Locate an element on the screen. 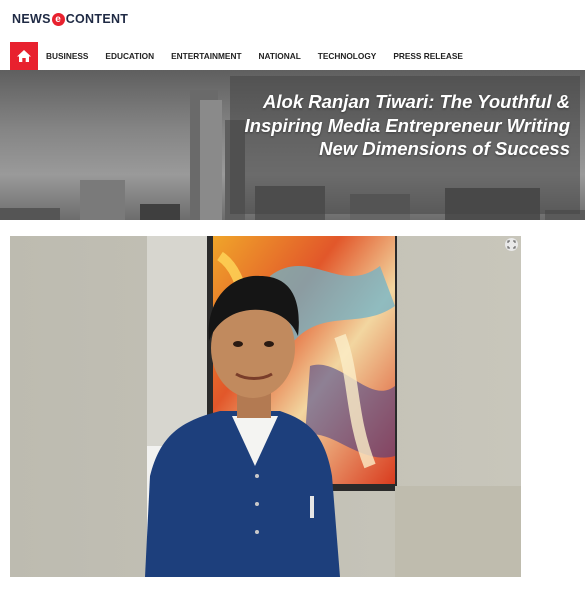  nav-national: NATIONAL is located at coordinates (280, 56).